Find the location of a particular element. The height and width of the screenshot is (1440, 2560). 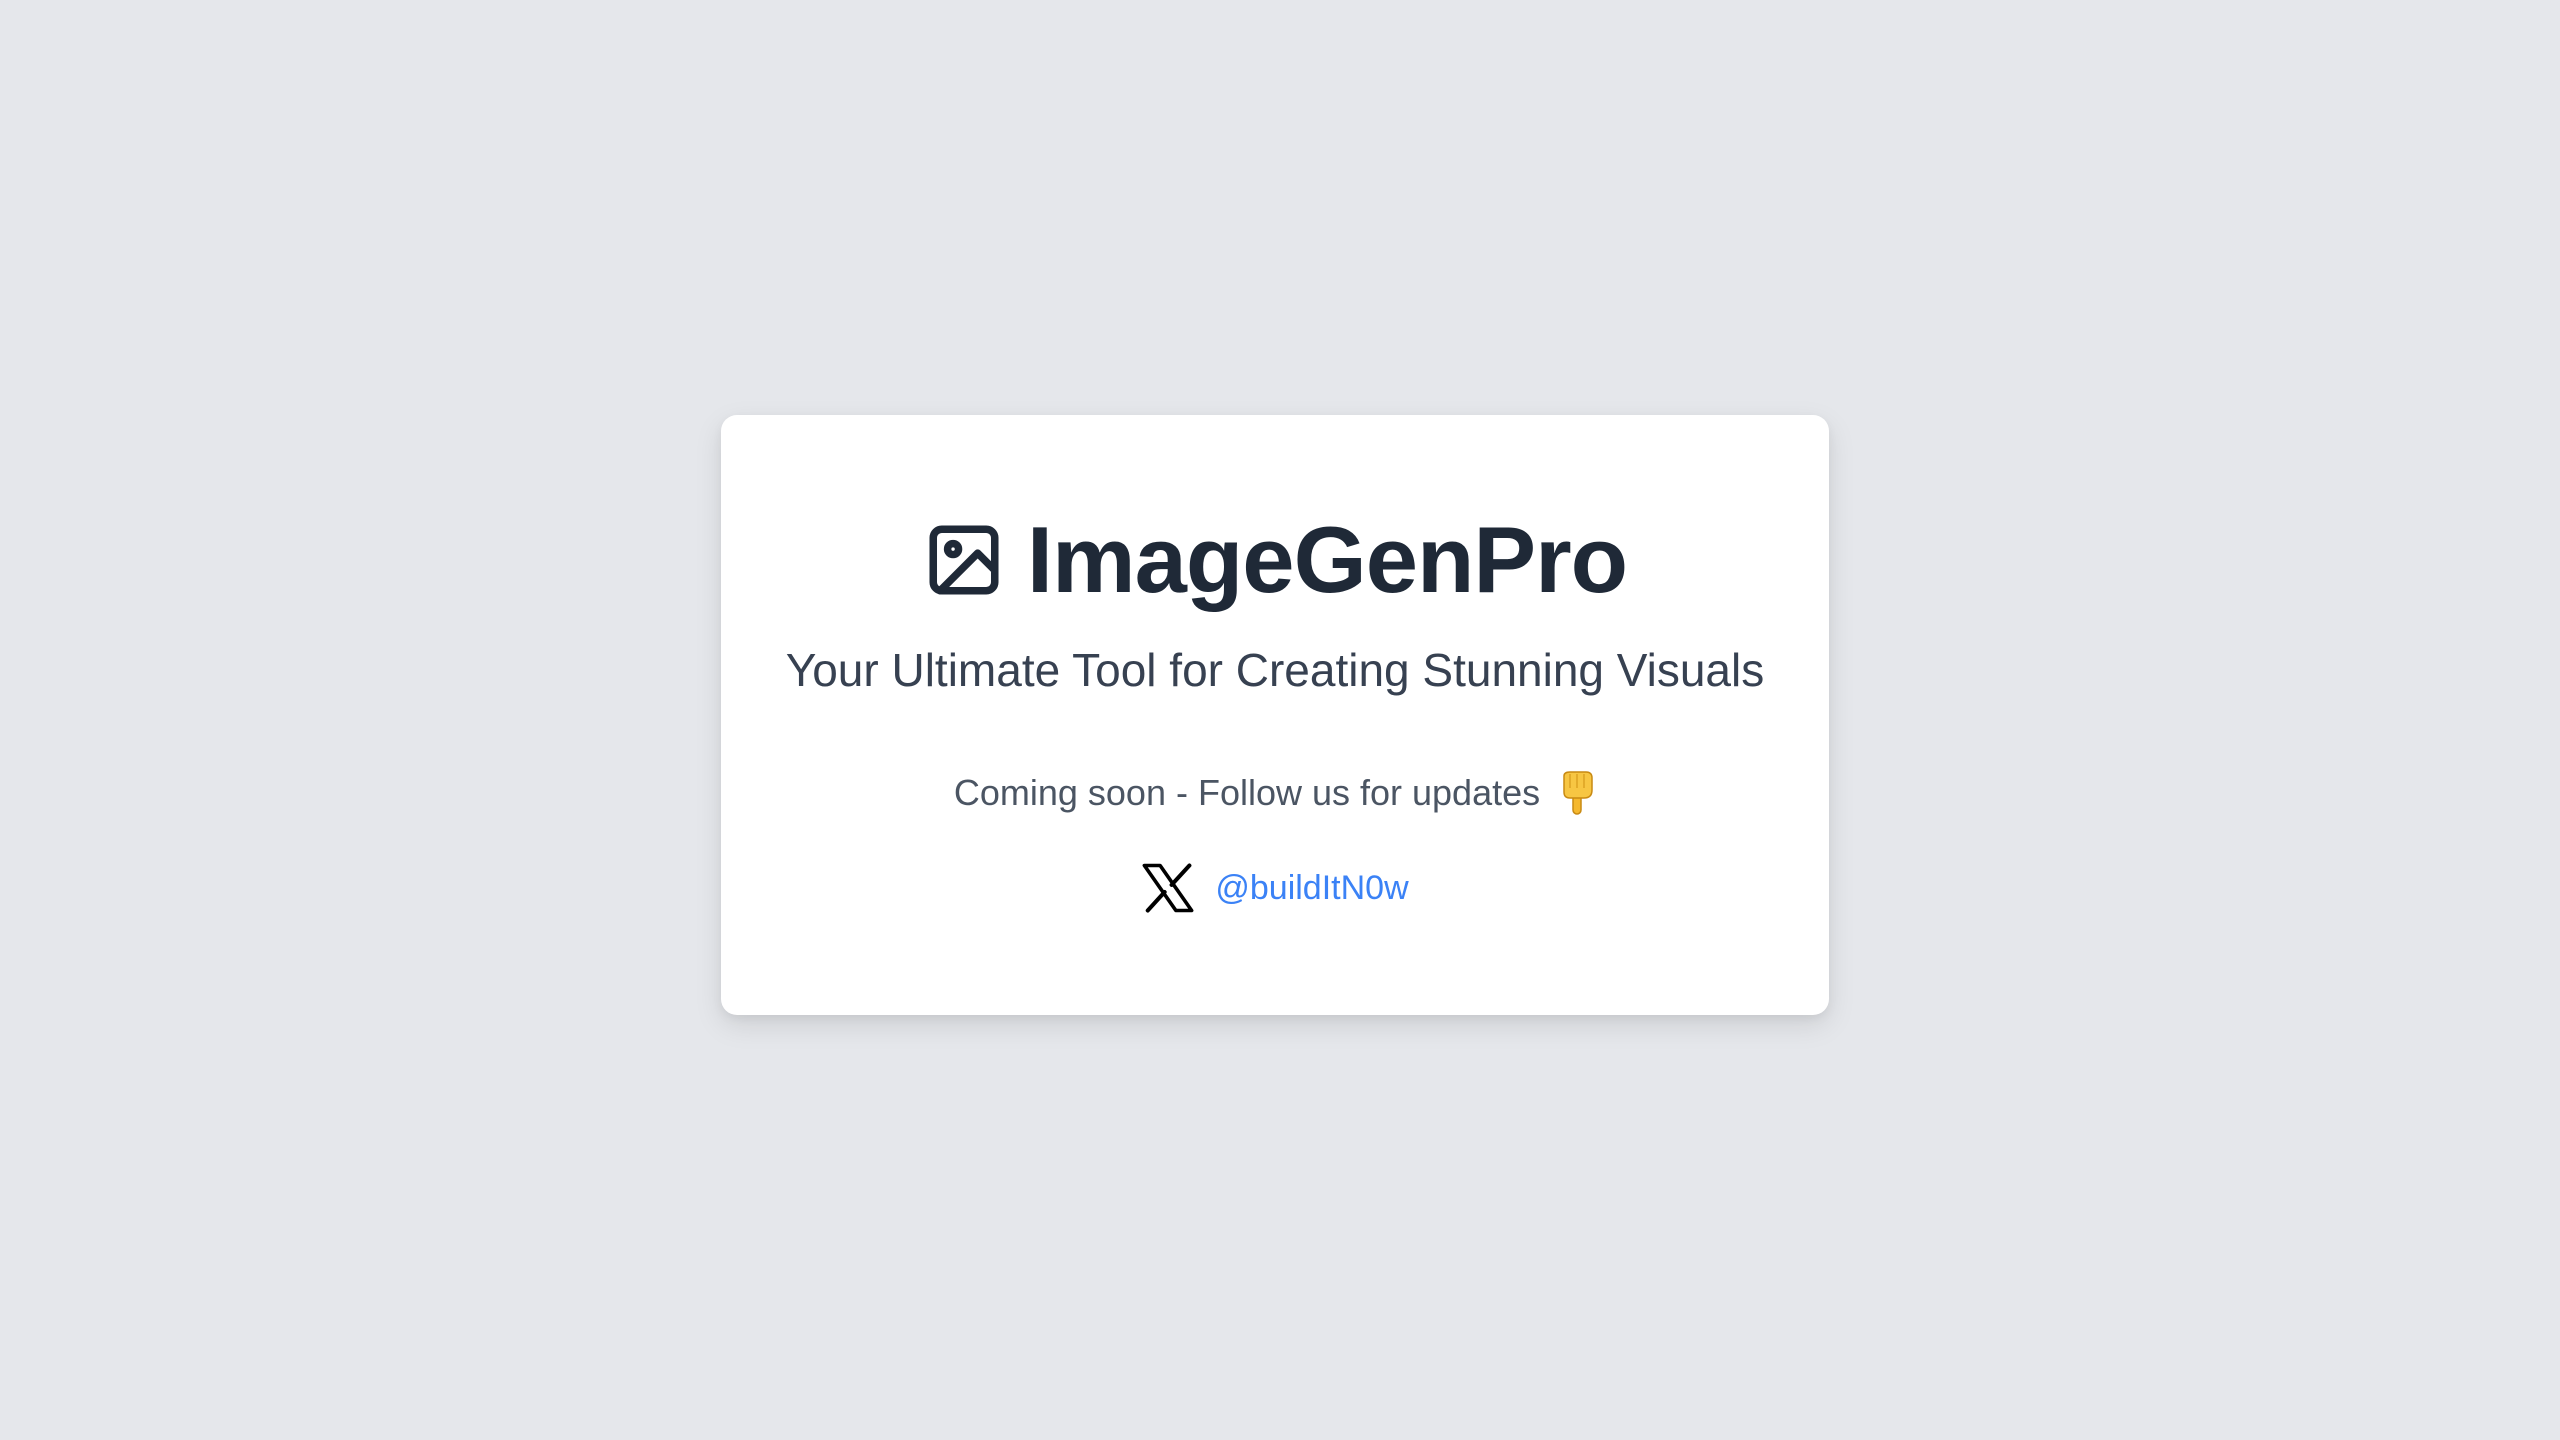

announcement-row: Coming soon - Follow us for updates is located at coordinates (1275, 793).